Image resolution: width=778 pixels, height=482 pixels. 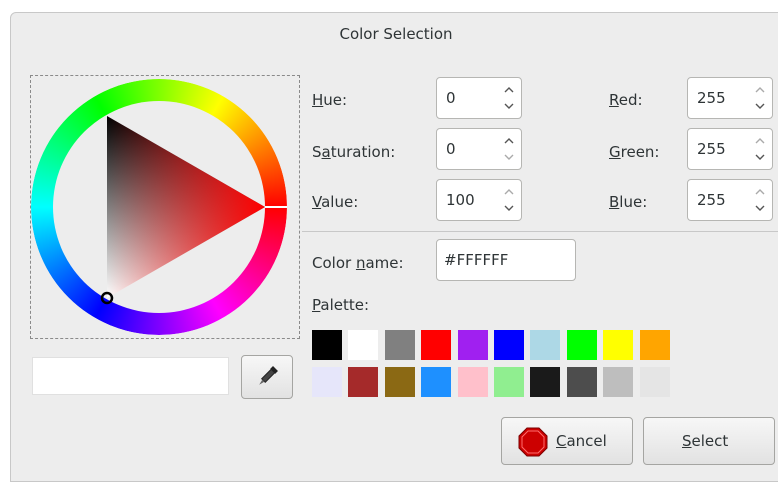 I want to click on saturation-spin: 0, so click(x=479, y=149).